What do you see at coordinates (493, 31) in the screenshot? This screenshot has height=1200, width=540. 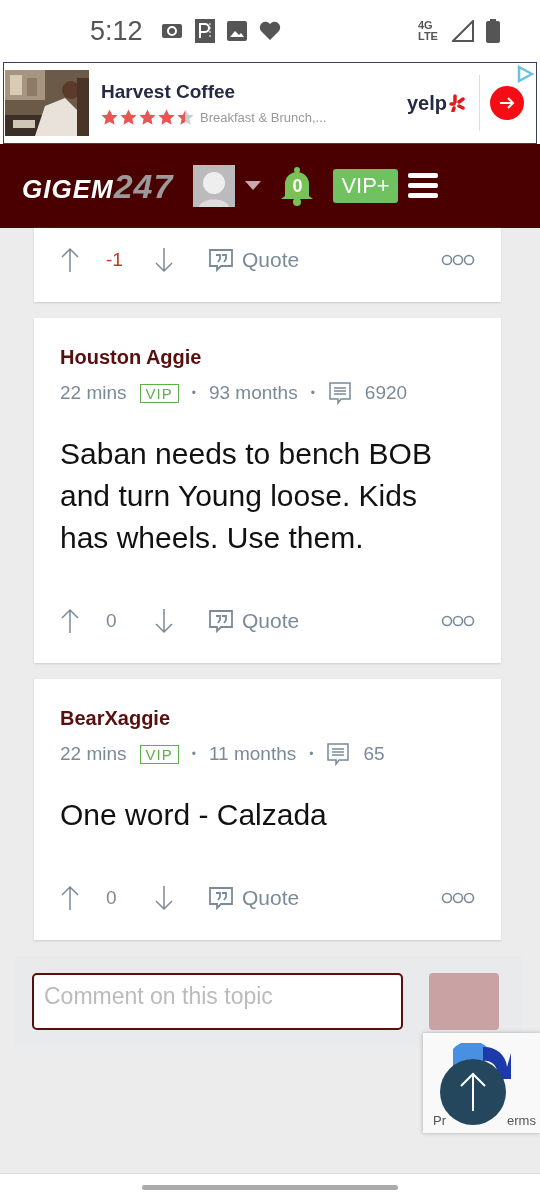 I see `battery-icon` at bounding box center [493, 31].